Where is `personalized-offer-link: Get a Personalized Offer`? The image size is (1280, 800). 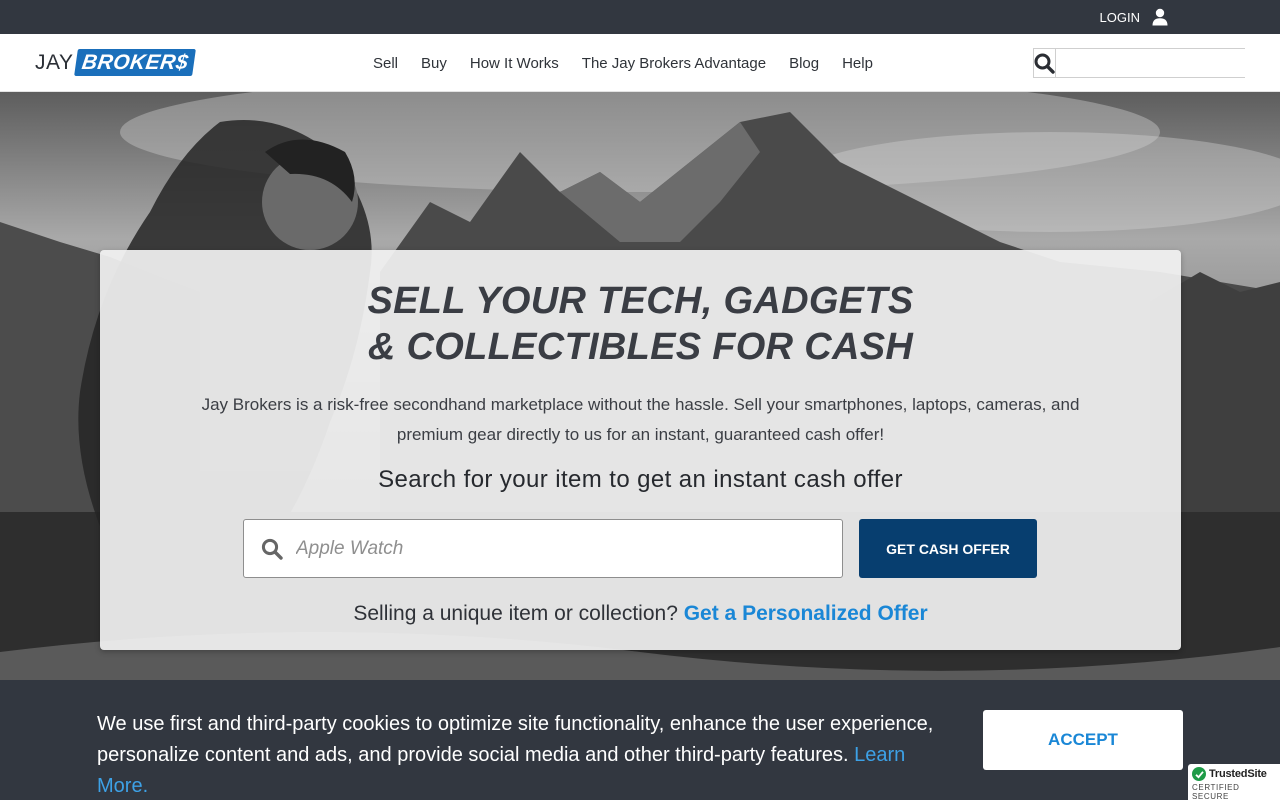
personalized-offer-link: Get a Personalized Offer is located at coordinates (806, 613).